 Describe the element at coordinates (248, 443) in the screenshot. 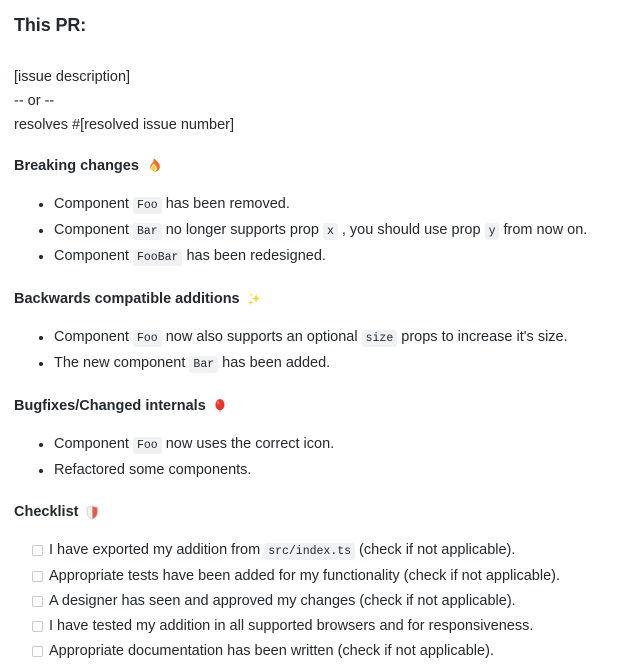

I see `text-run: now uses the correct icon.` at that location.